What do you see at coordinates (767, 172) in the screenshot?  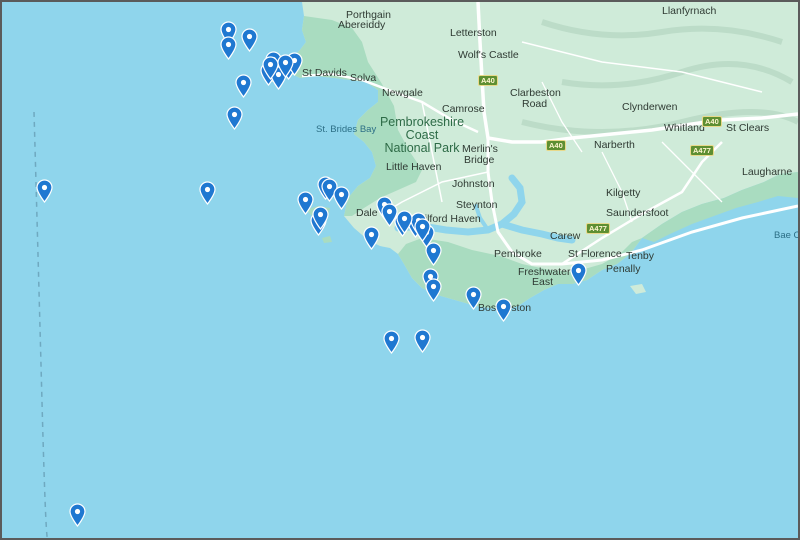 I see `label-laugharne: Laugharne` at bounding box center [767, 172].